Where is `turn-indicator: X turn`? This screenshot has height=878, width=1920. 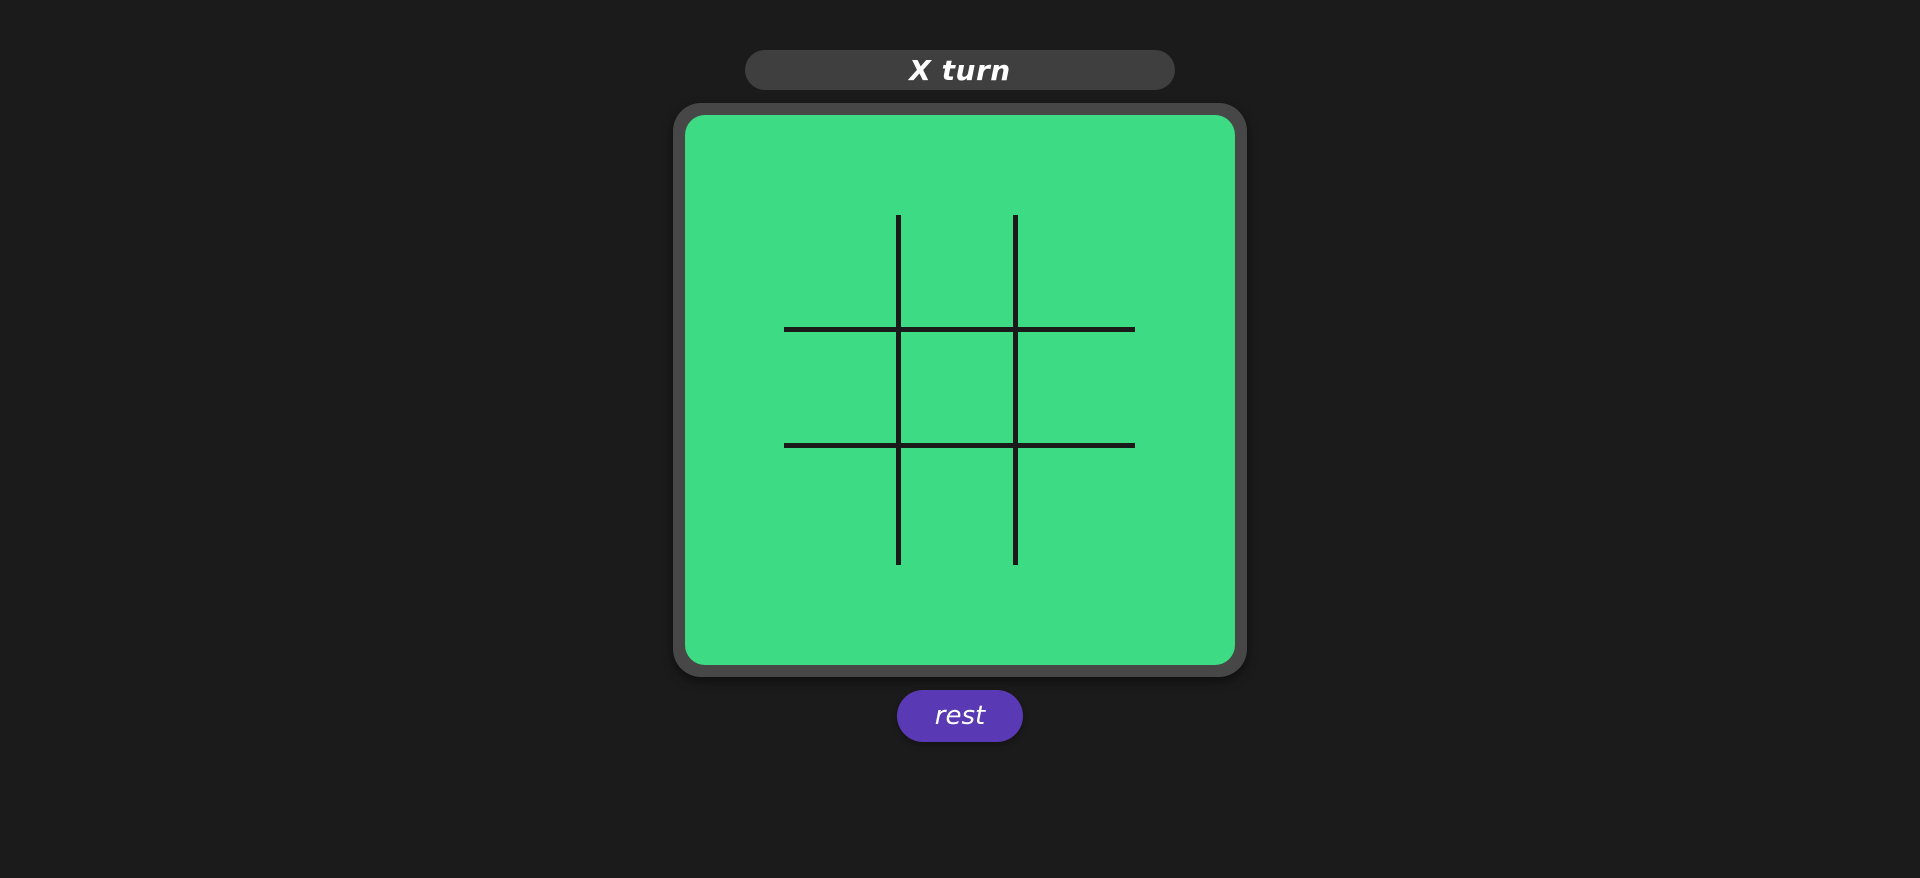
turn-indicator: X turn is located at coordinates (960, 70).